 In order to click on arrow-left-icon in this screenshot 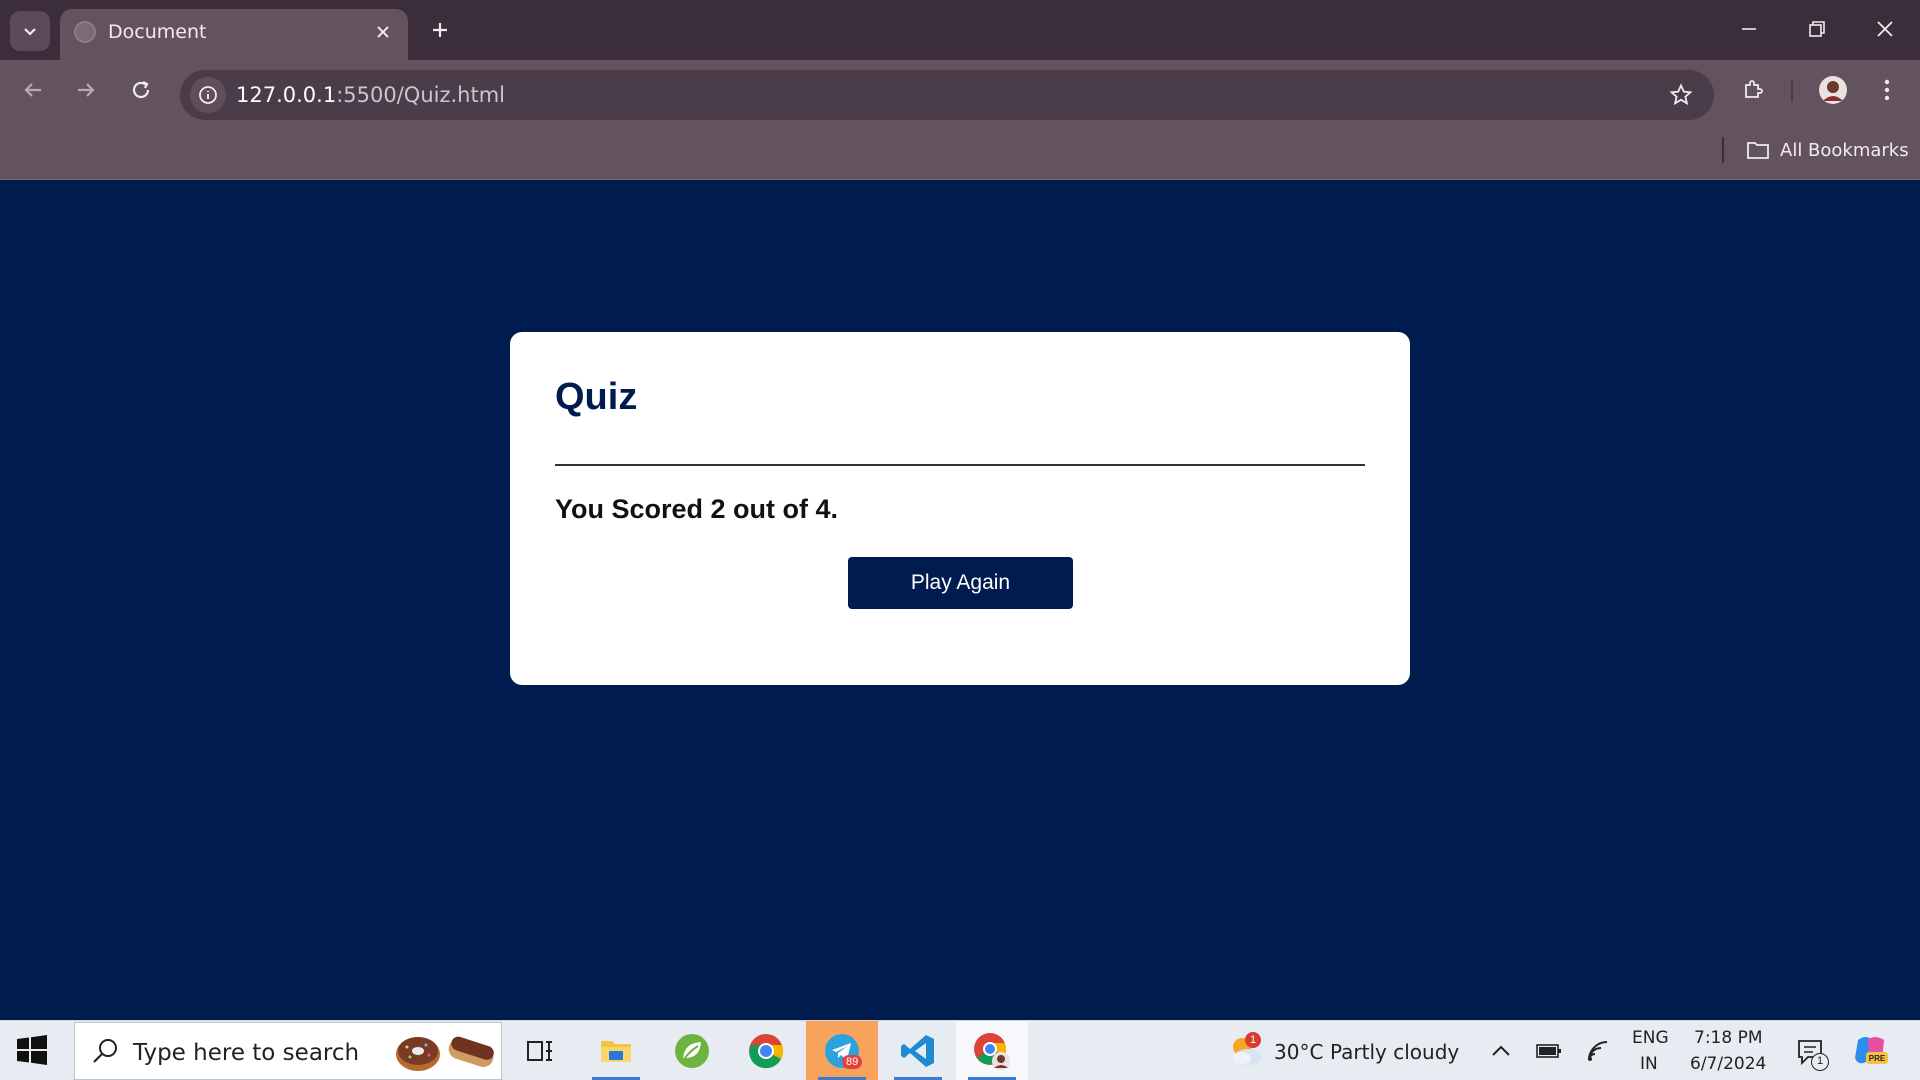, I will do `click(32, 90)`.